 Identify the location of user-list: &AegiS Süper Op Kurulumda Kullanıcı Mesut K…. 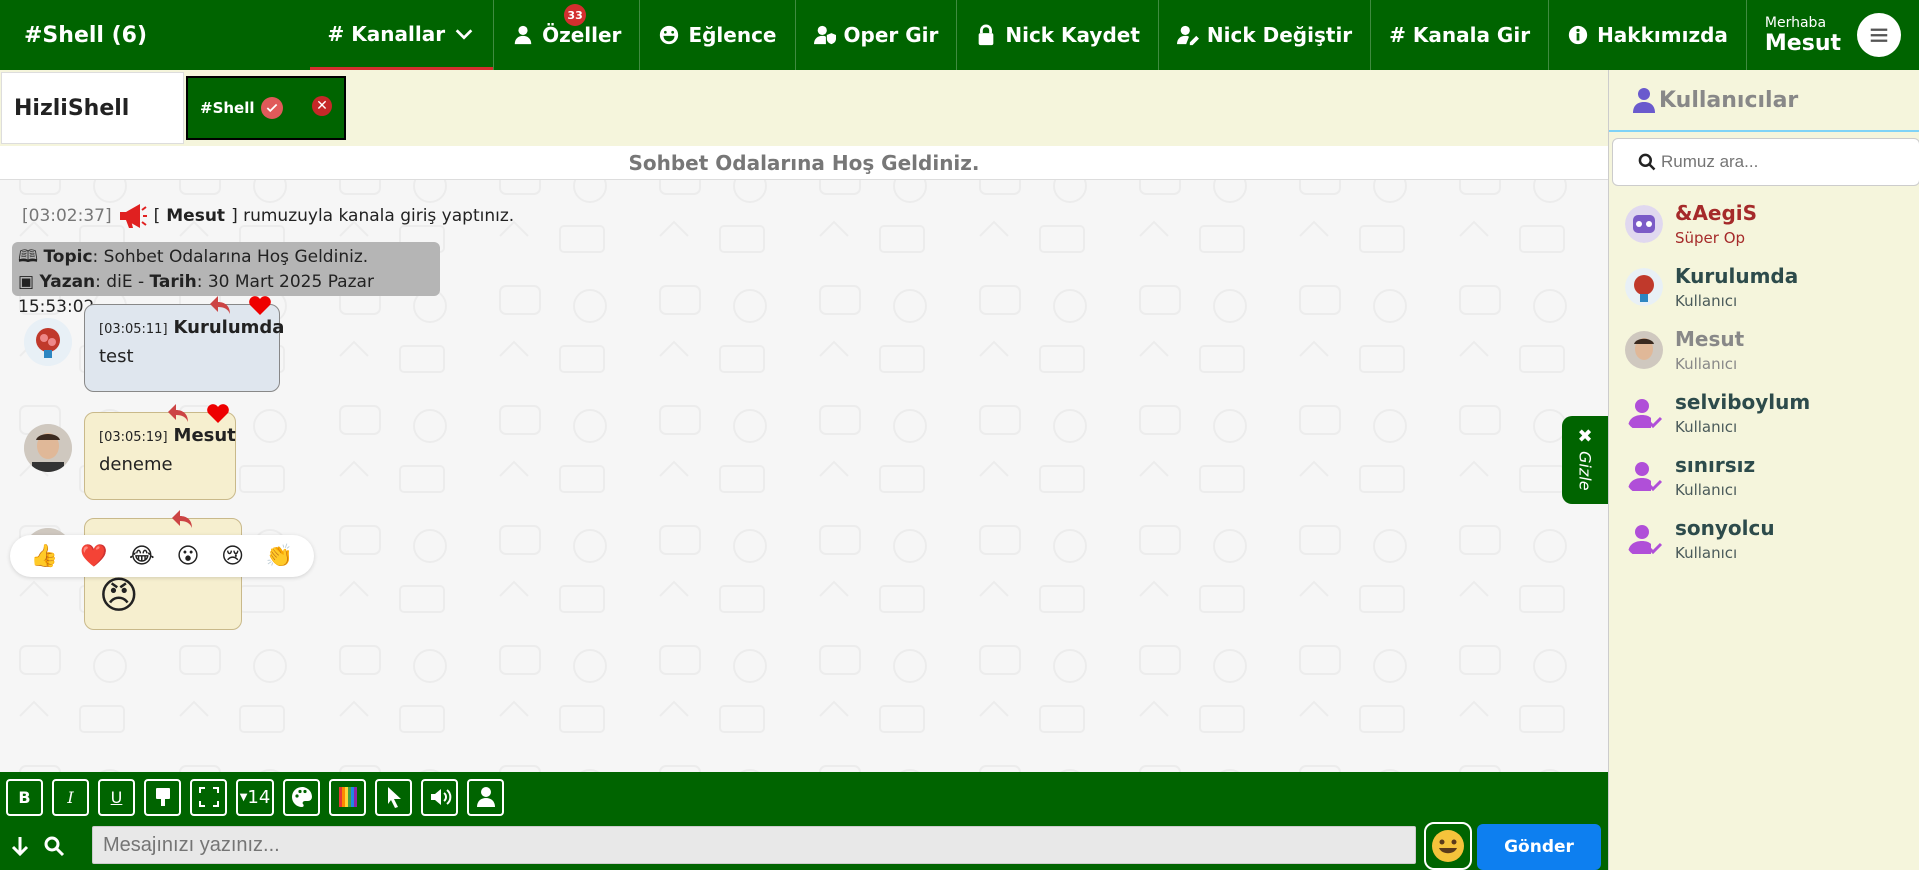
(1764, 381).